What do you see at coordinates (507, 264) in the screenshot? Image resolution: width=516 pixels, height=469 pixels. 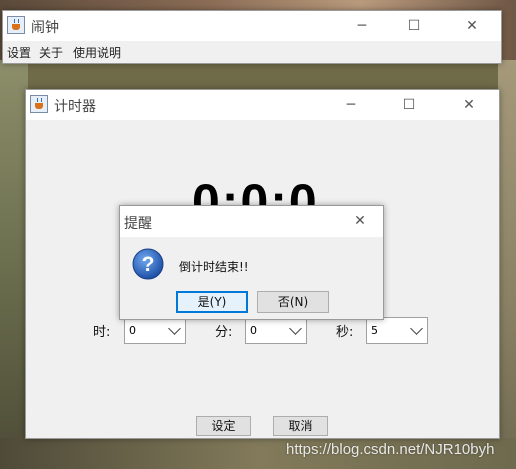 I see `desktop-background-right` at bounding box center [507, 264].